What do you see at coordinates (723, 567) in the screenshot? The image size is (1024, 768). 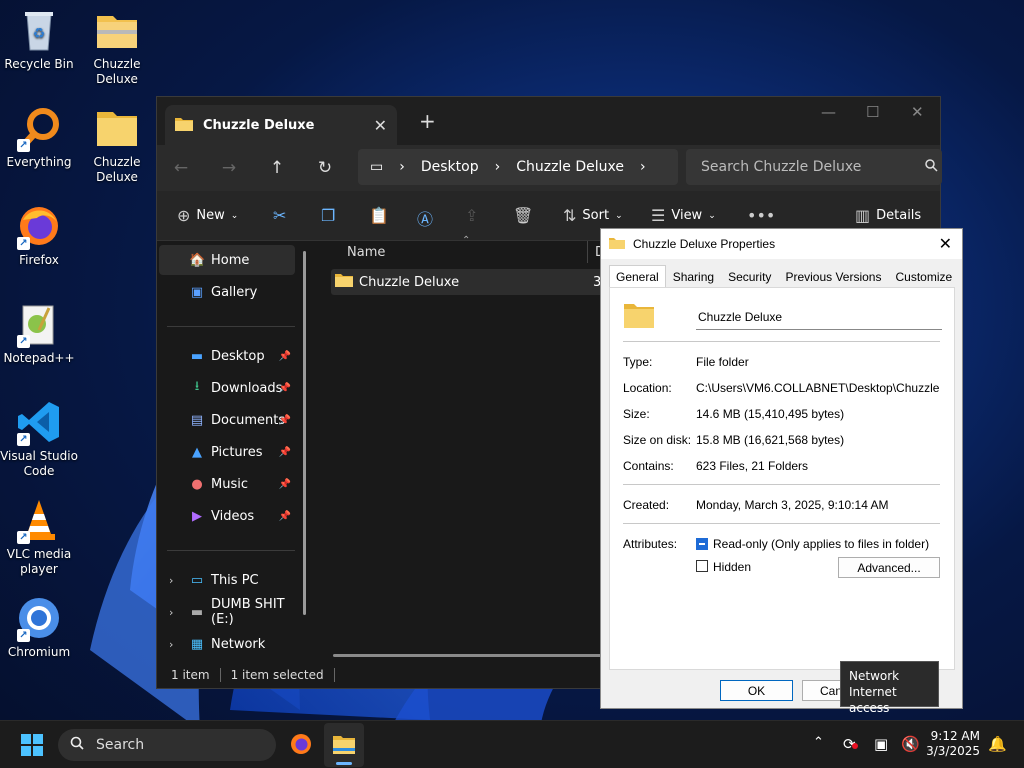 I see `hidden-checkbox: Hidden` at bounding box center [723, 567].